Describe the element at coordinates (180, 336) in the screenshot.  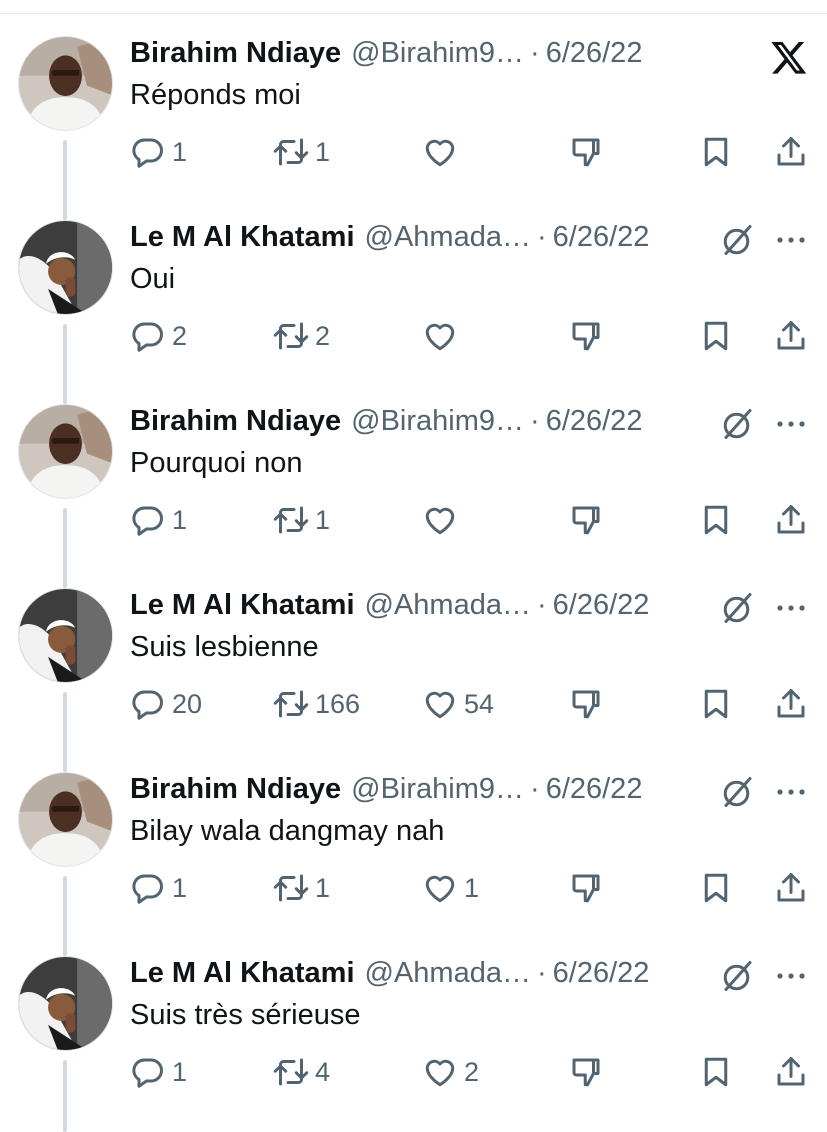
I see `reply-count: 2` at that location.